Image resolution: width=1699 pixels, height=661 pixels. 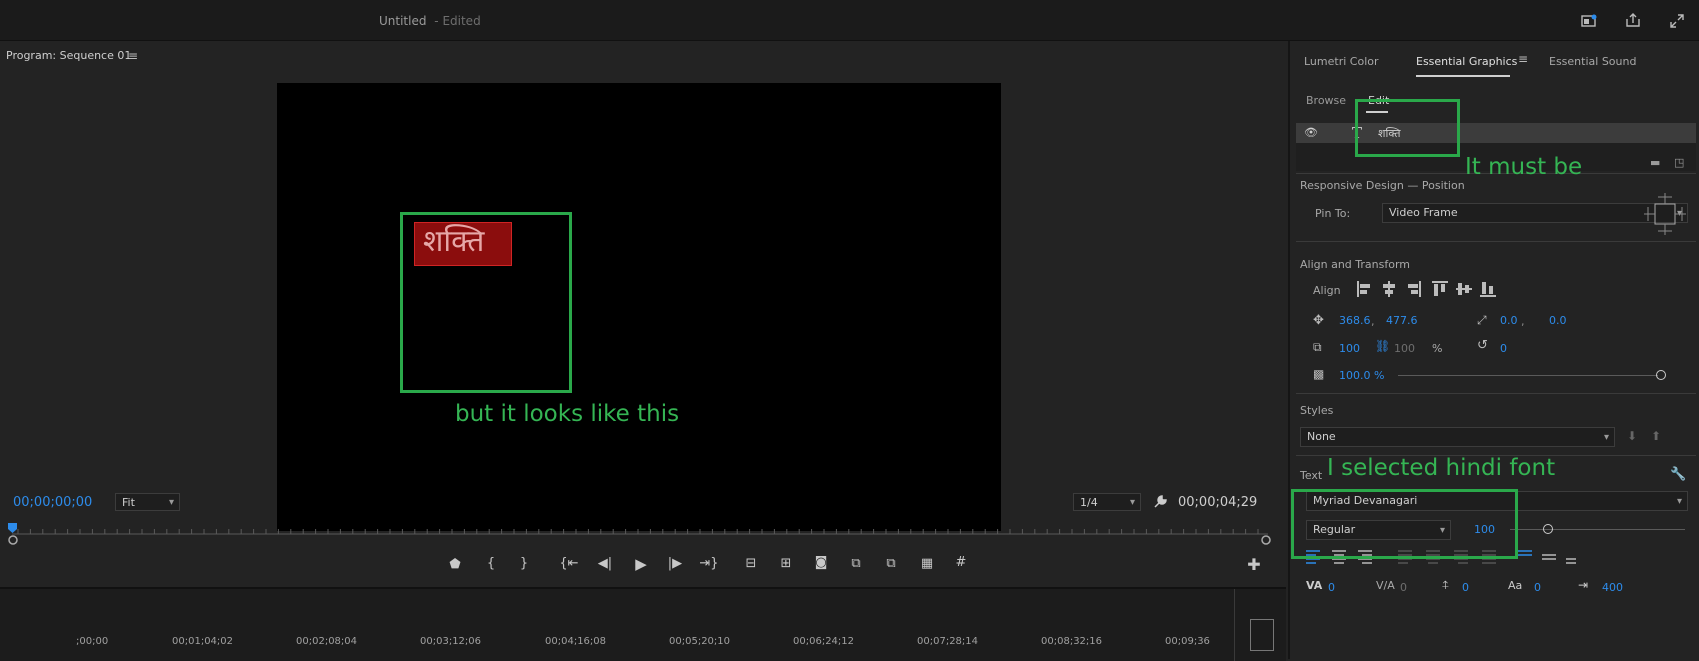 I want to click on tab-width-icon: ⇥, so click(x=1583, y=585).